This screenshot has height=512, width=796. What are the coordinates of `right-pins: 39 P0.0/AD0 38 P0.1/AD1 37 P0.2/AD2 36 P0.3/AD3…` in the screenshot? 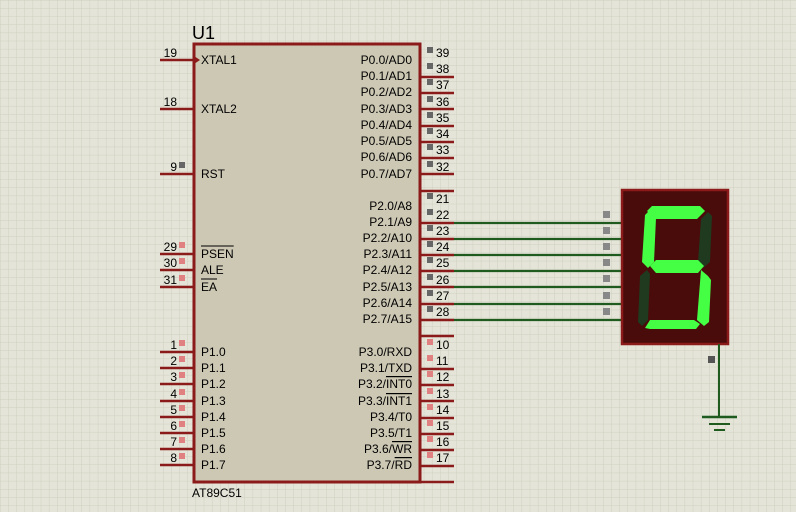 It's located at (406, 265).